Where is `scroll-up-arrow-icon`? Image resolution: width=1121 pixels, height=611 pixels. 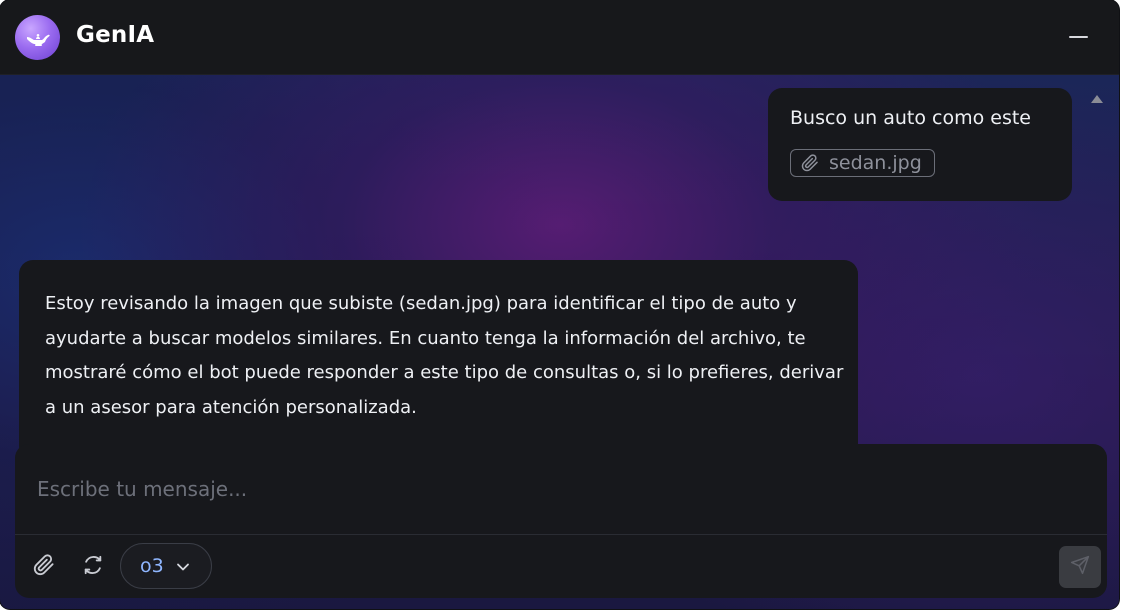
scroll-up-arrow-icon is located at coordinates (1097, 99).